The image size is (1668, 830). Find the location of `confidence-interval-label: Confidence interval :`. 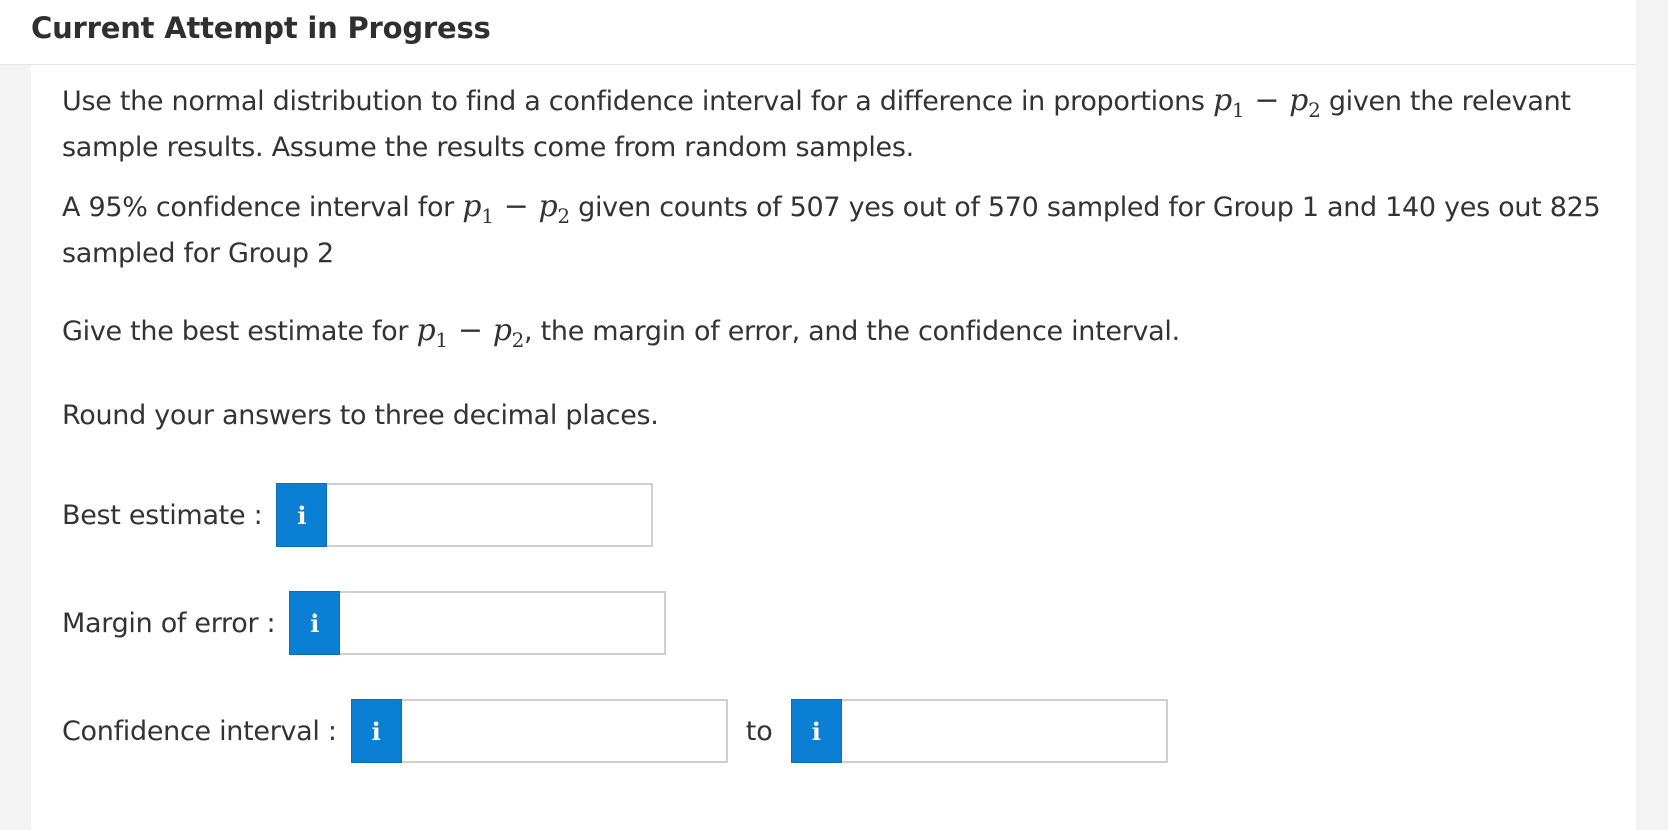

confidence-interval-label: Confidence interval : is located at coordinates (199, 731).